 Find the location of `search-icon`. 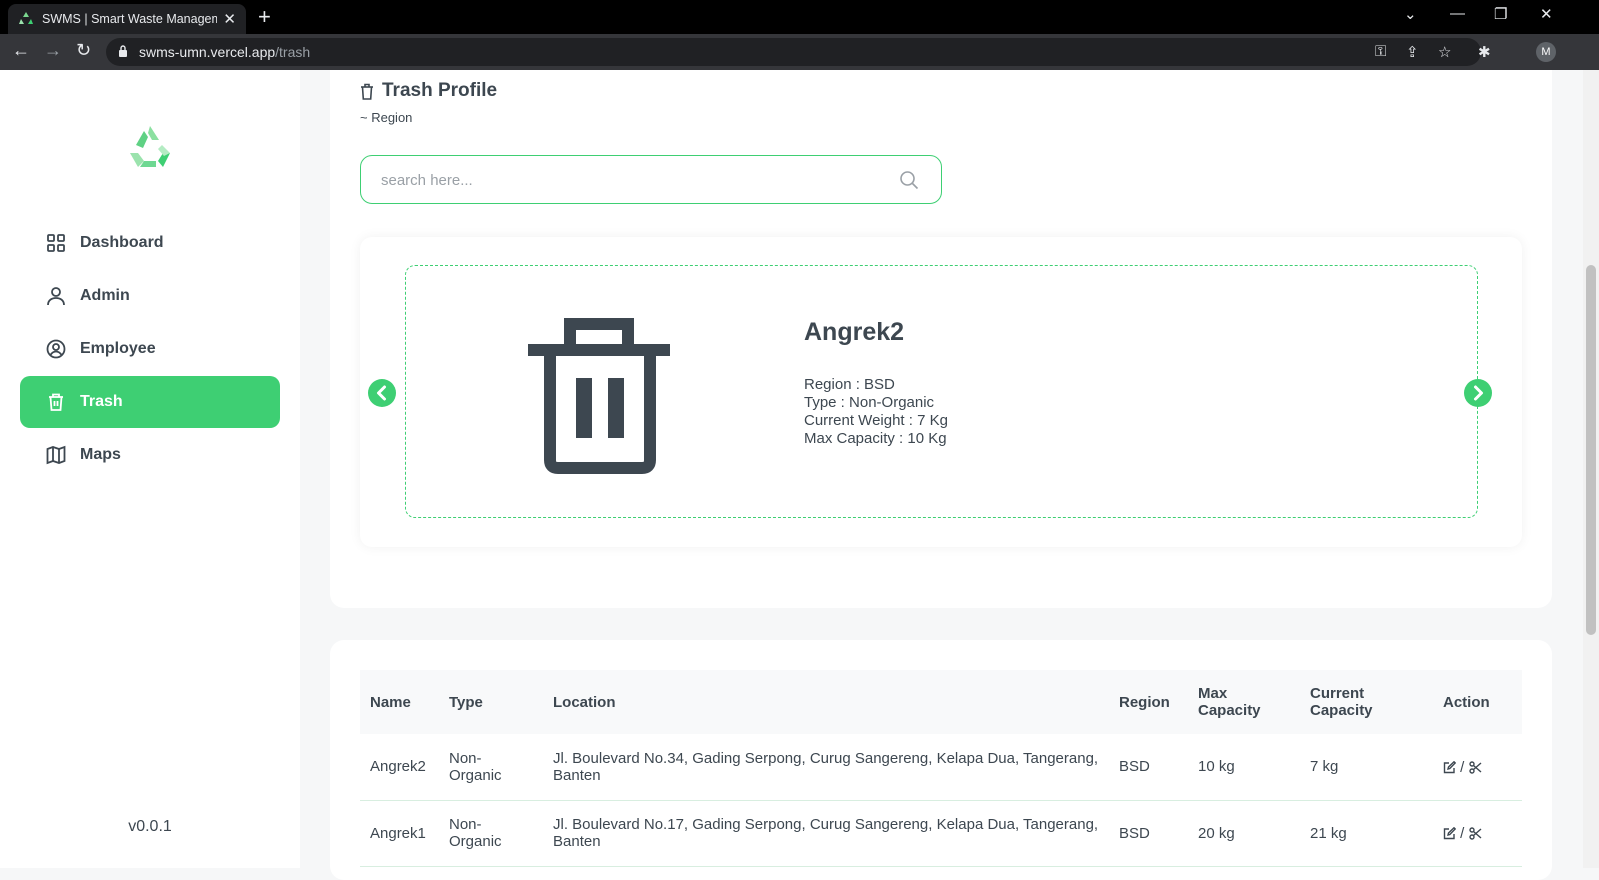

search-icon is located at coordinates (909, 180).